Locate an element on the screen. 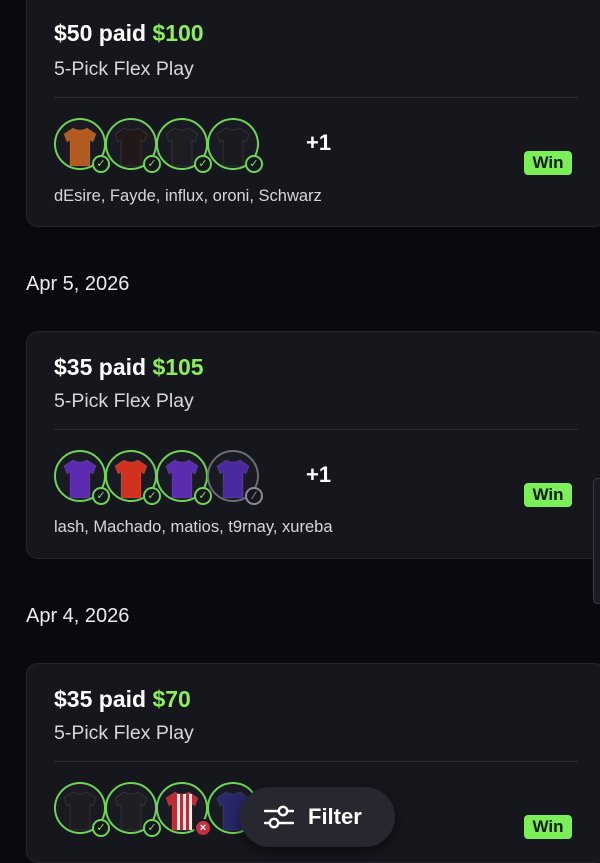  player-names: dEsire, Fayde, influx, oroni, Schwarz is located at coordinates (188, 196).